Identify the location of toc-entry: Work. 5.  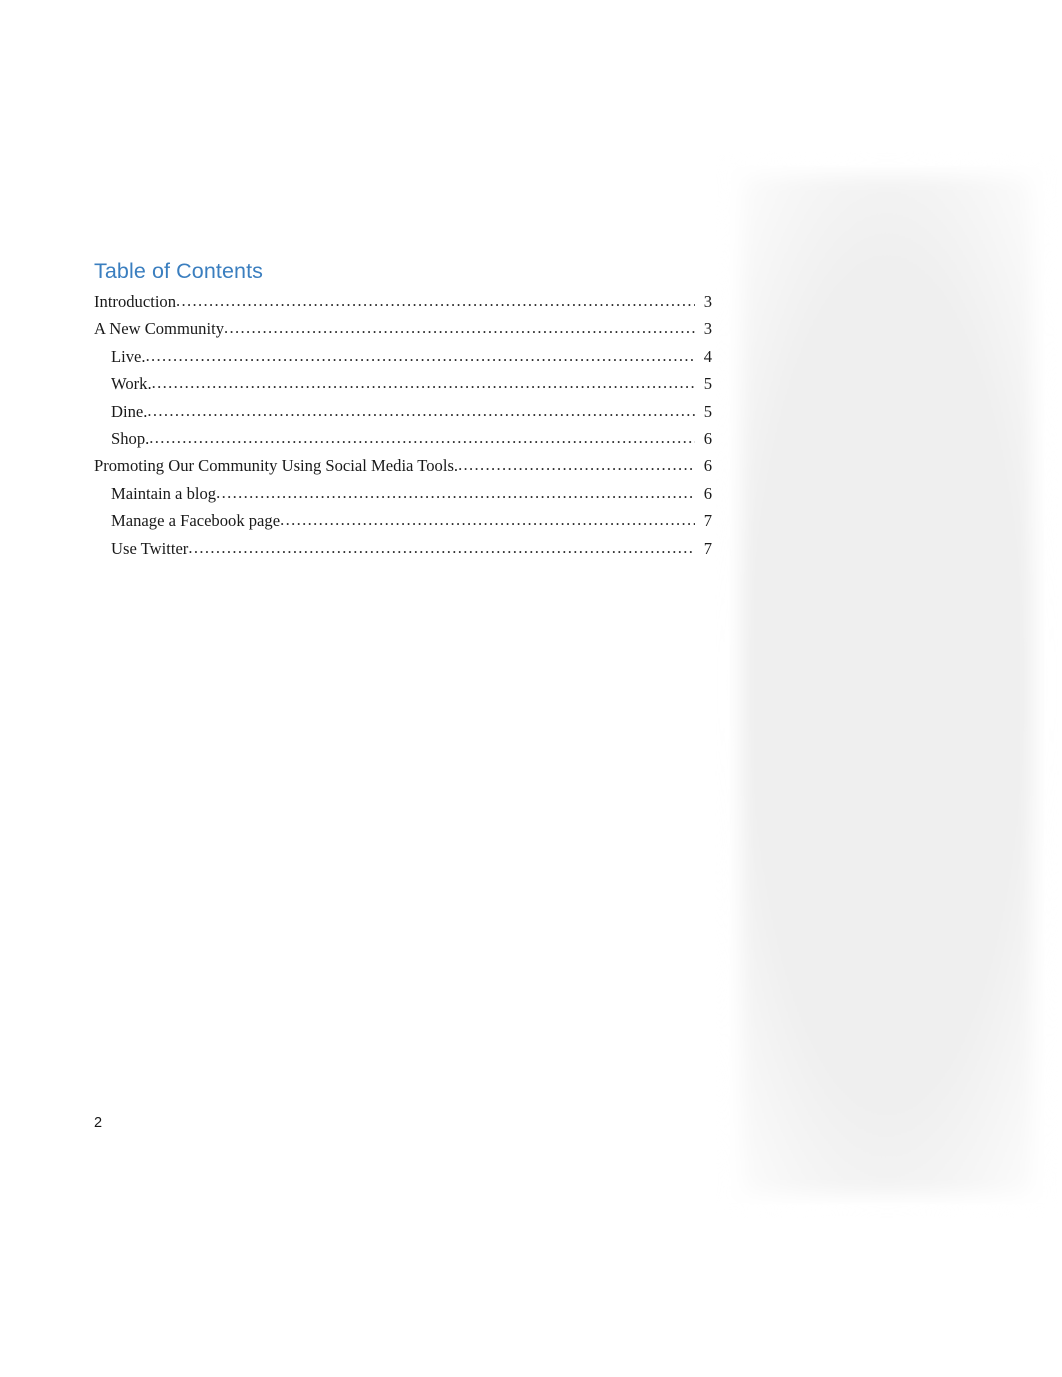
(403, 387).